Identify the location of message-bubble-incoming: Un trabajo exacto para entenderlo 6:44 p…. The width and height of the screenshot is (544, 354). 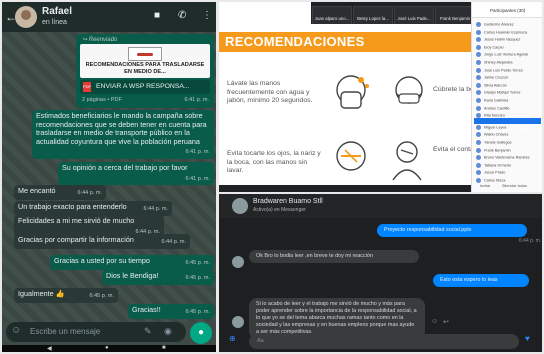
(93, 208).